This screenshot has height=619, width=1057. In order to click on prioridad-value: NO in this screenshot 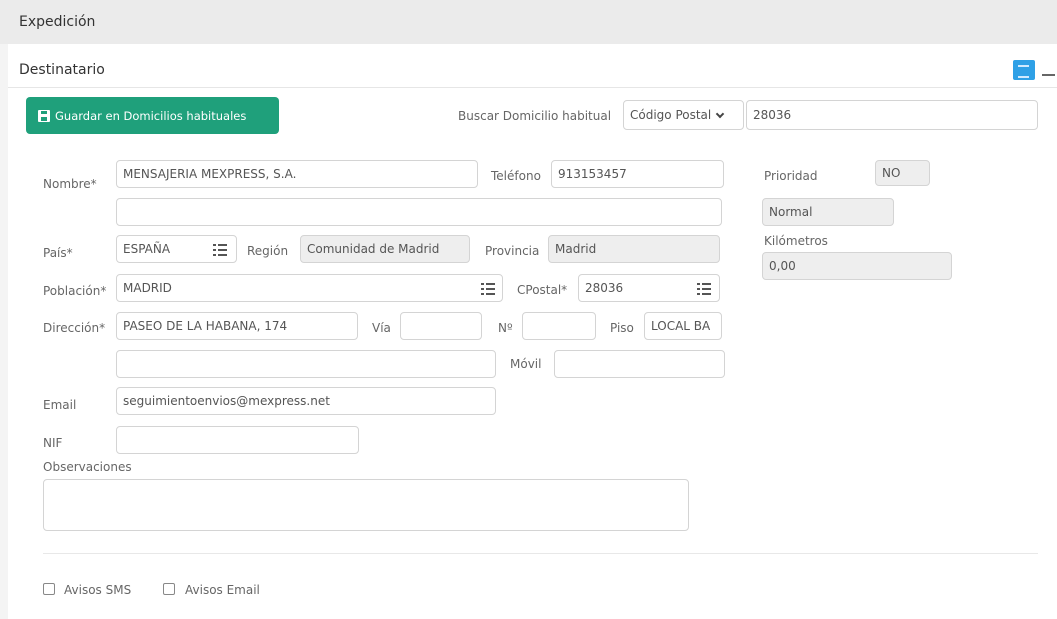, I will do `click(902, 173)`.